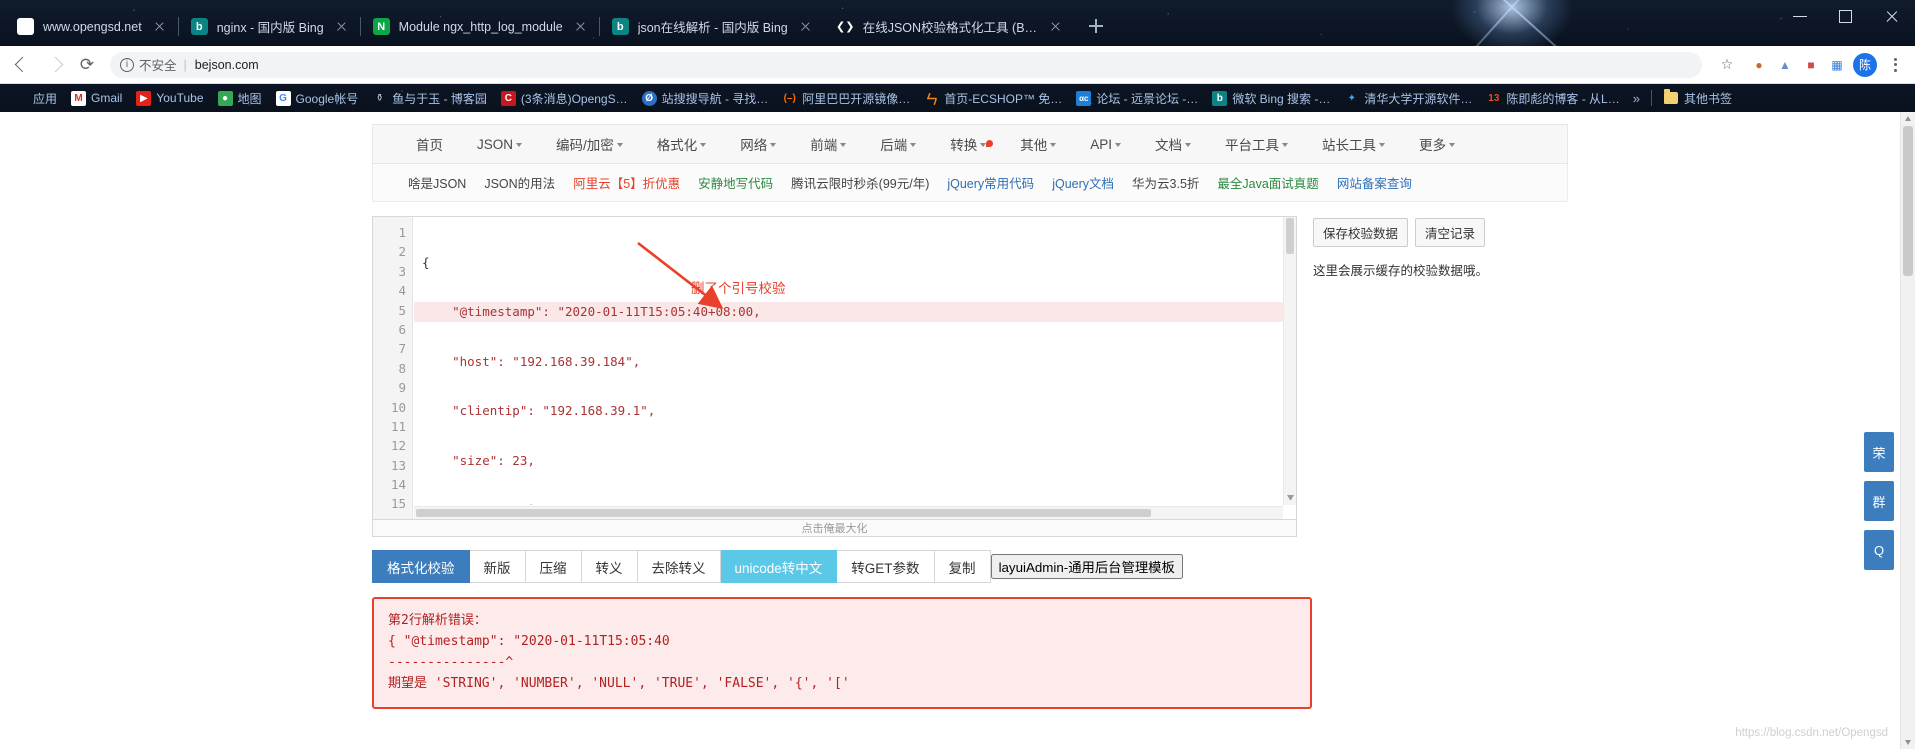  I want to click on nav-item-encoding: 编码/加密, so click(589, 144).